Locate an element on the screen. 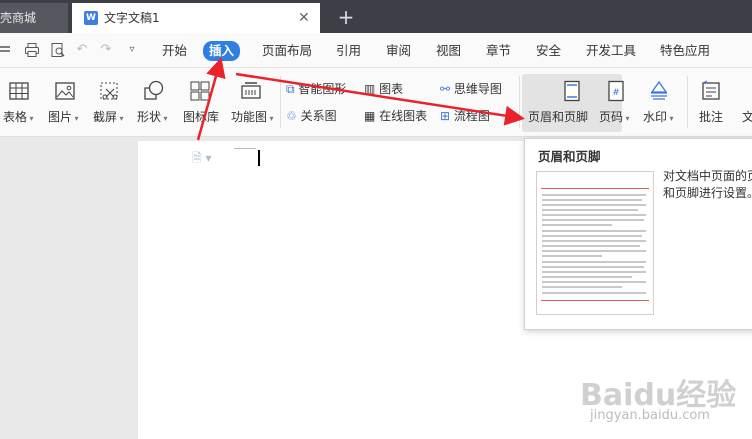 The height and width of the screenshot is (439, 752). page-number-icon: # is located at coordinates (616, 91).